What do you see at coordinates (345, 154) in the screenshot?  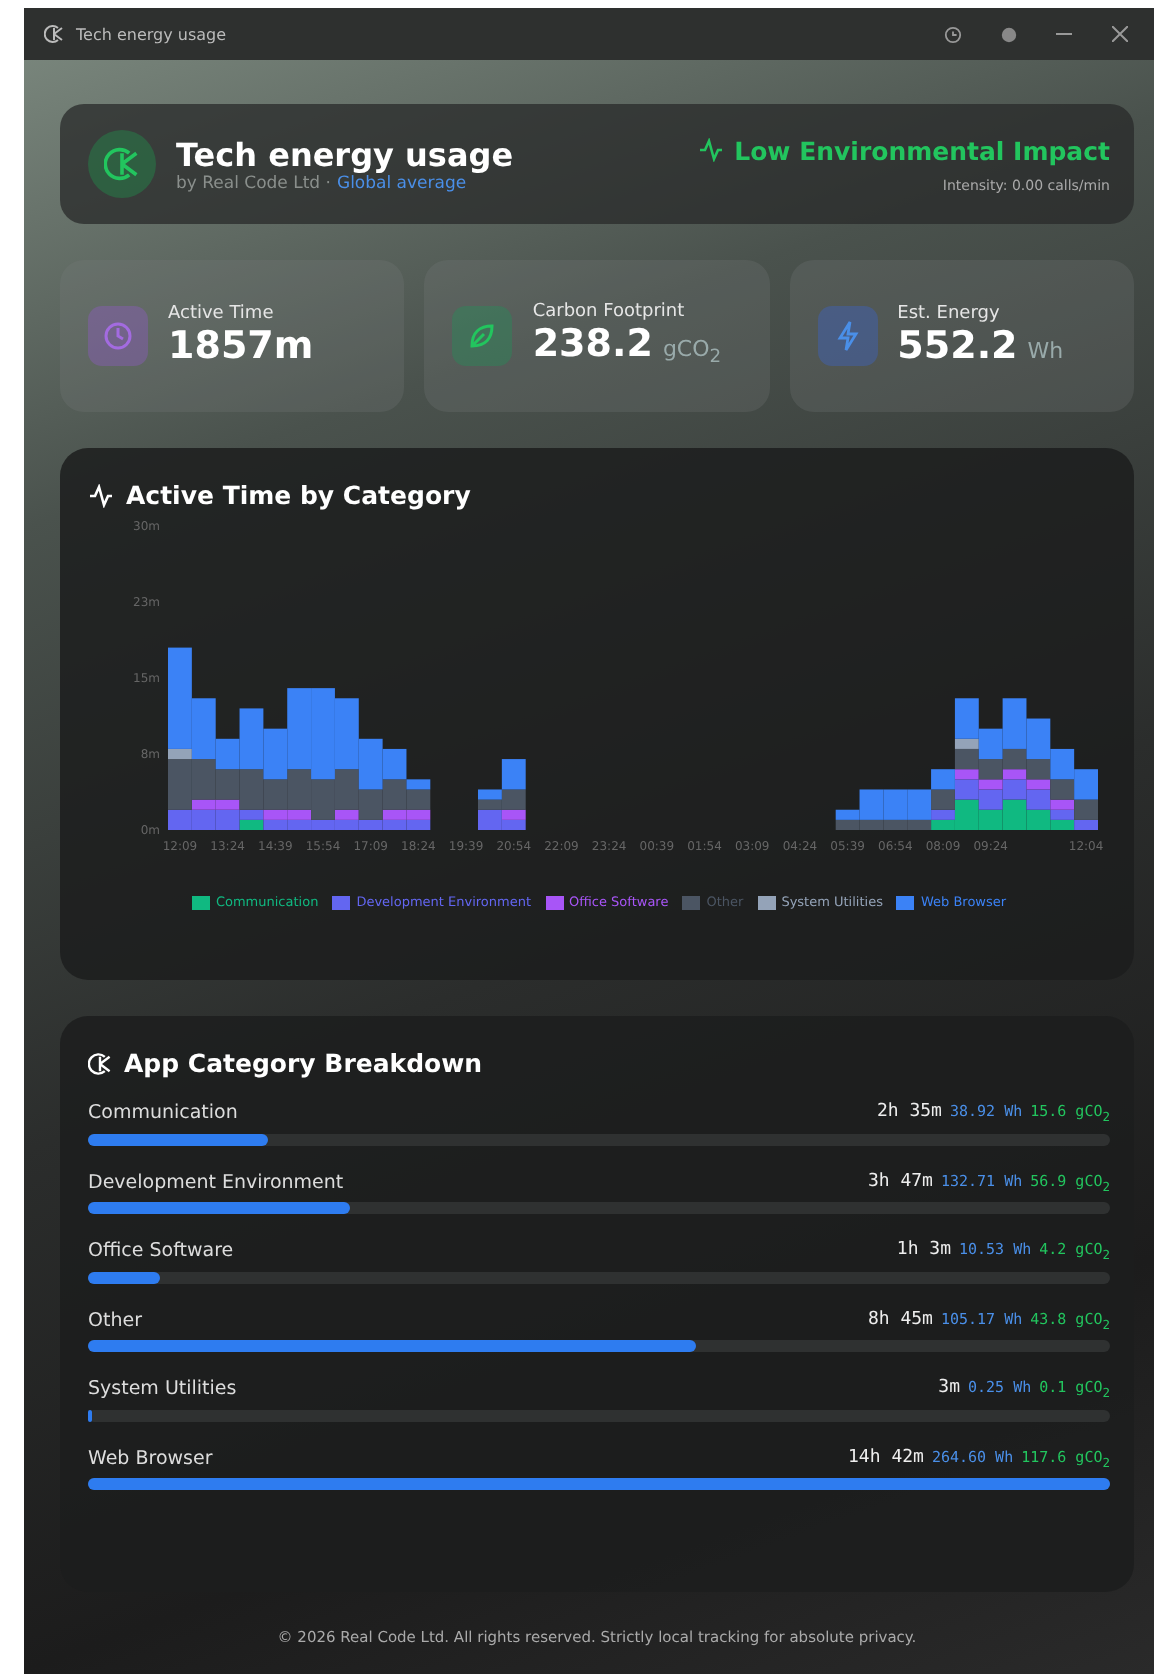 I see `app-title: Tech energy usage` at bounding box center [345, 154].